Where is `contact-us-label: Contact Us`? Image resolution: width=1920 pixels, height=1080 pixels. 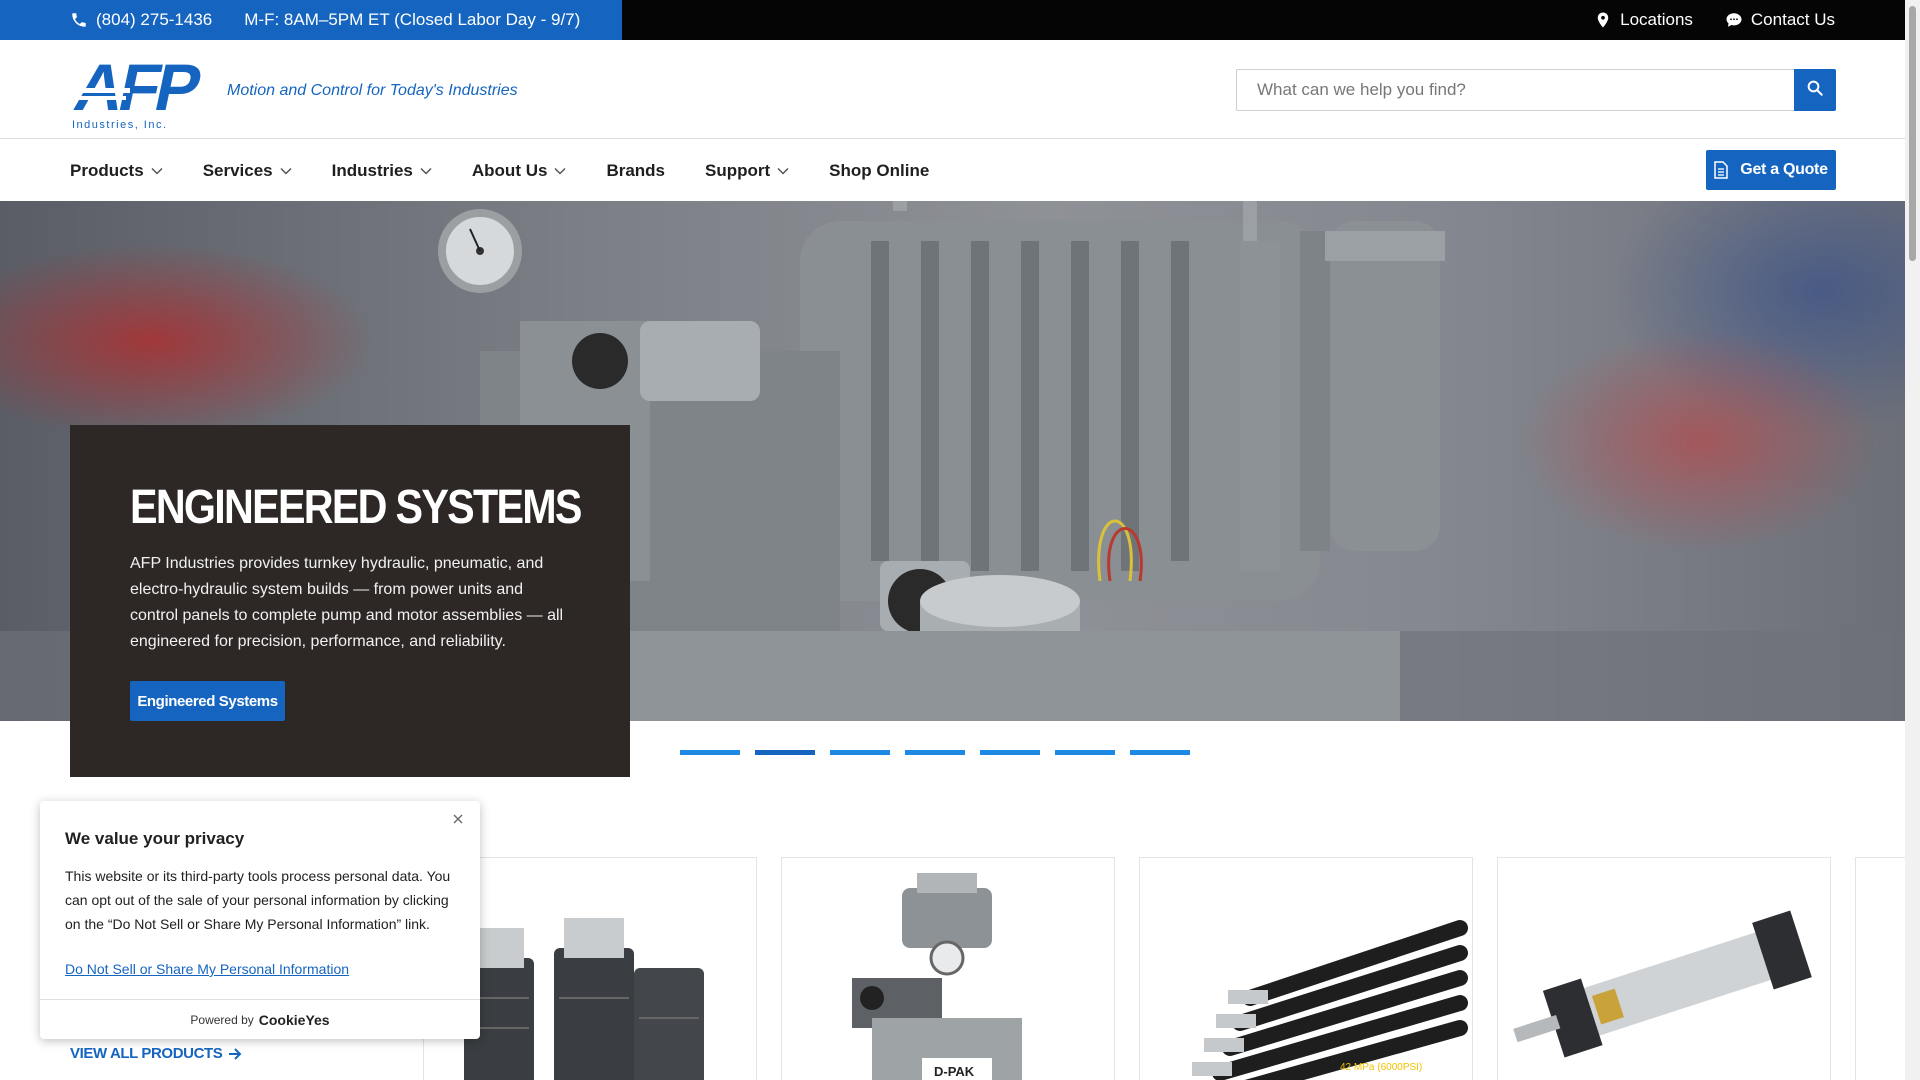 contact-us-label: Contact Us is located at coordinates (1792, 19).